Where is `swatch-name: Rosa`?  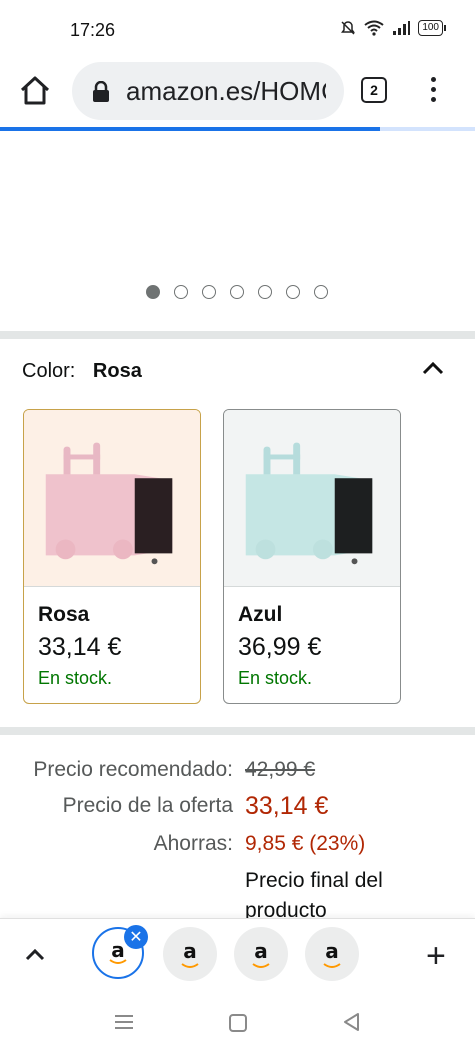
swatch-name: Rosa is located at coordinates (64, 614).